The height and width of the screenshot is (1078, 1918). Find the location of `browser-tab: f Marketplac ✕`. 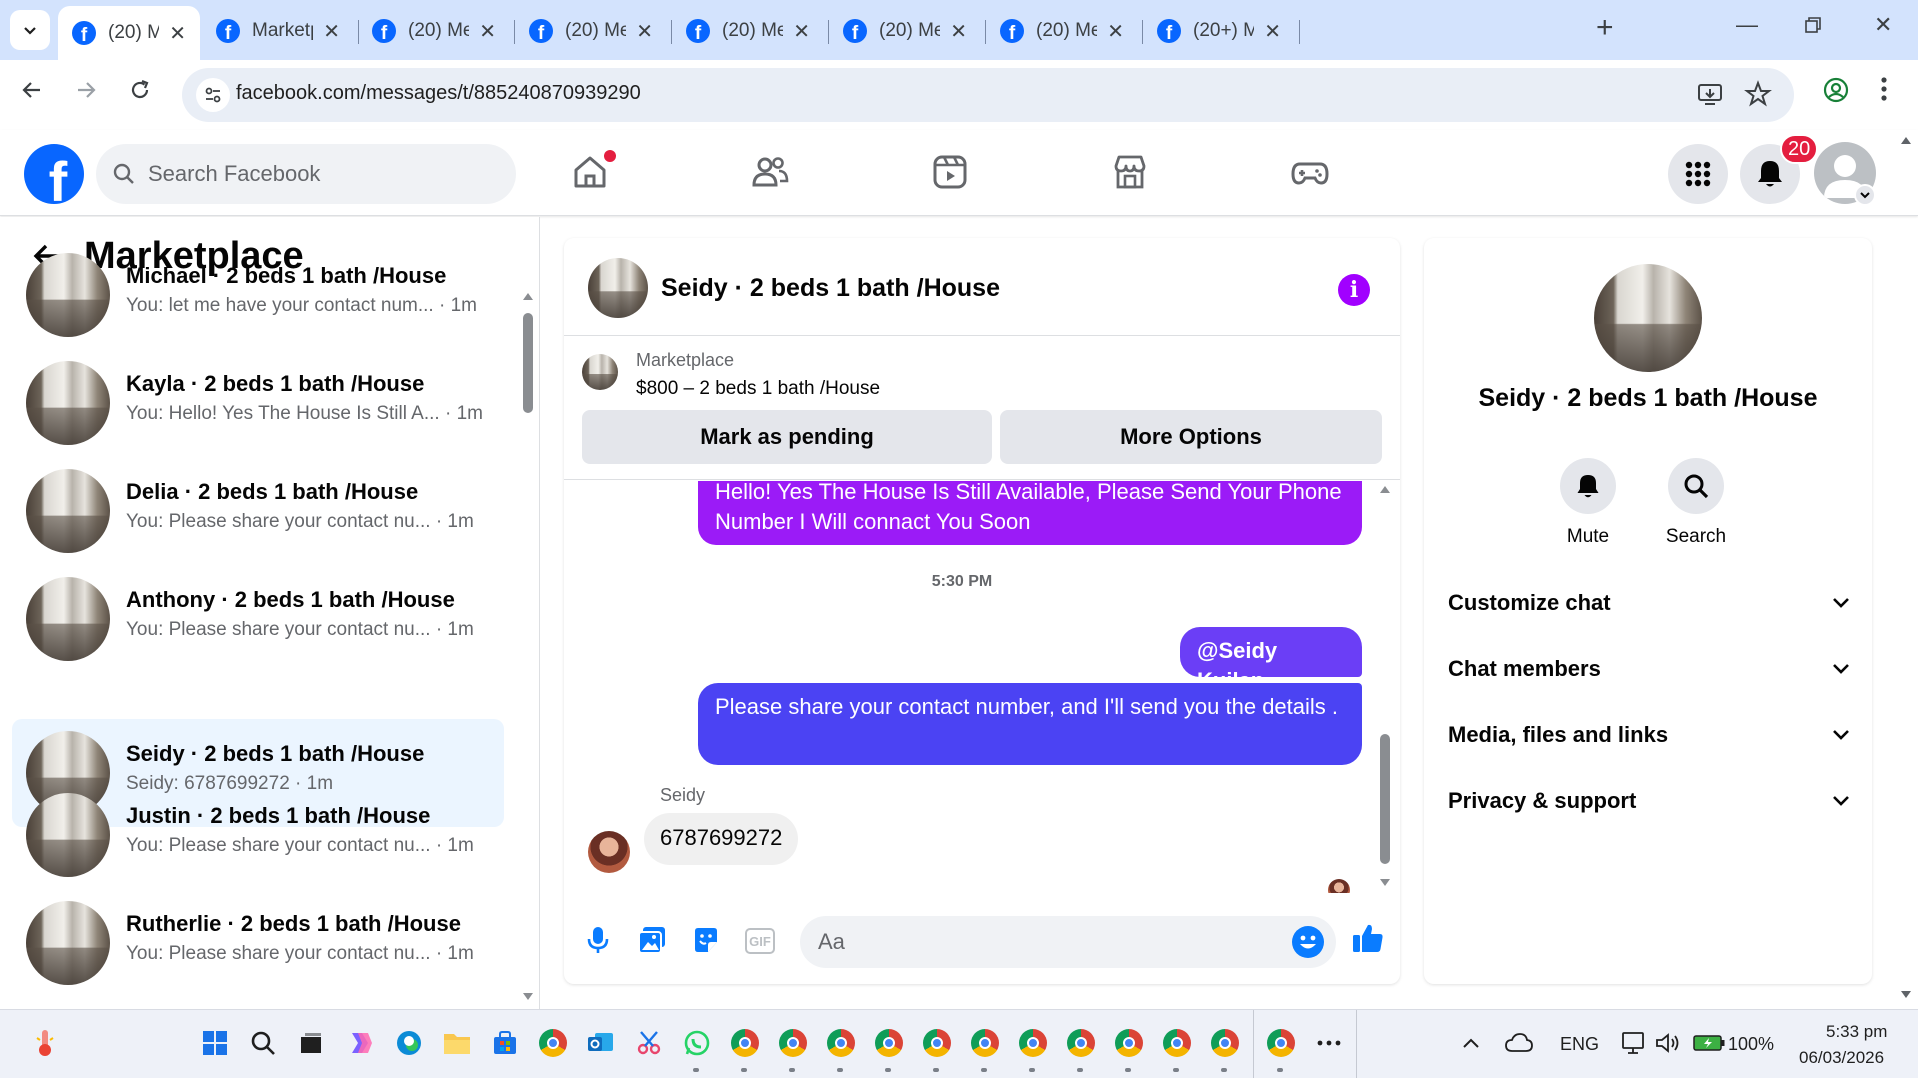

browser-tab: f Marketplac ✕ is located at coordinates (278, 31).